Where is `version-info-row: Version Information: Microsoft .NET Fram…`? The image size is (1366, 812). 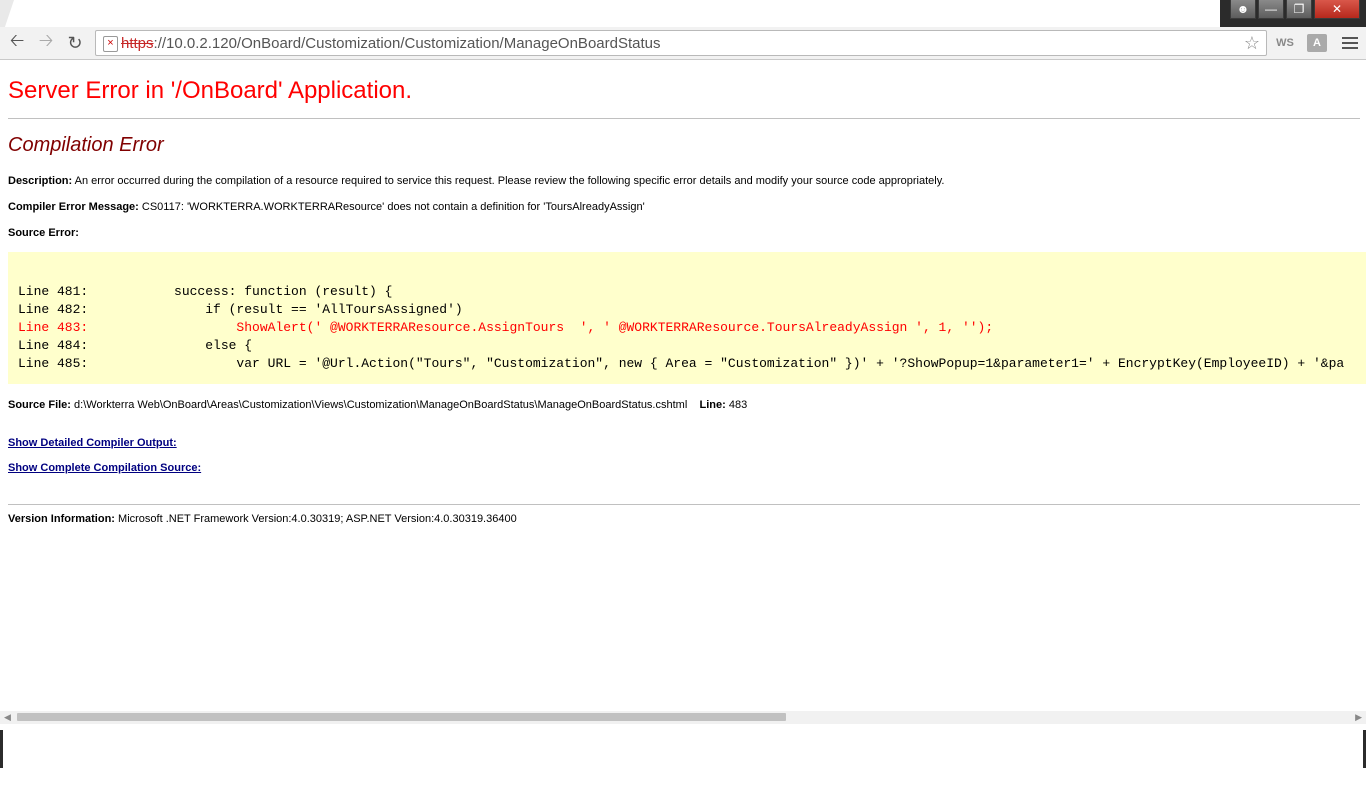
version-info-row: Version Information: Microsoft .NET Fram… is located at coordinates (262, 519).